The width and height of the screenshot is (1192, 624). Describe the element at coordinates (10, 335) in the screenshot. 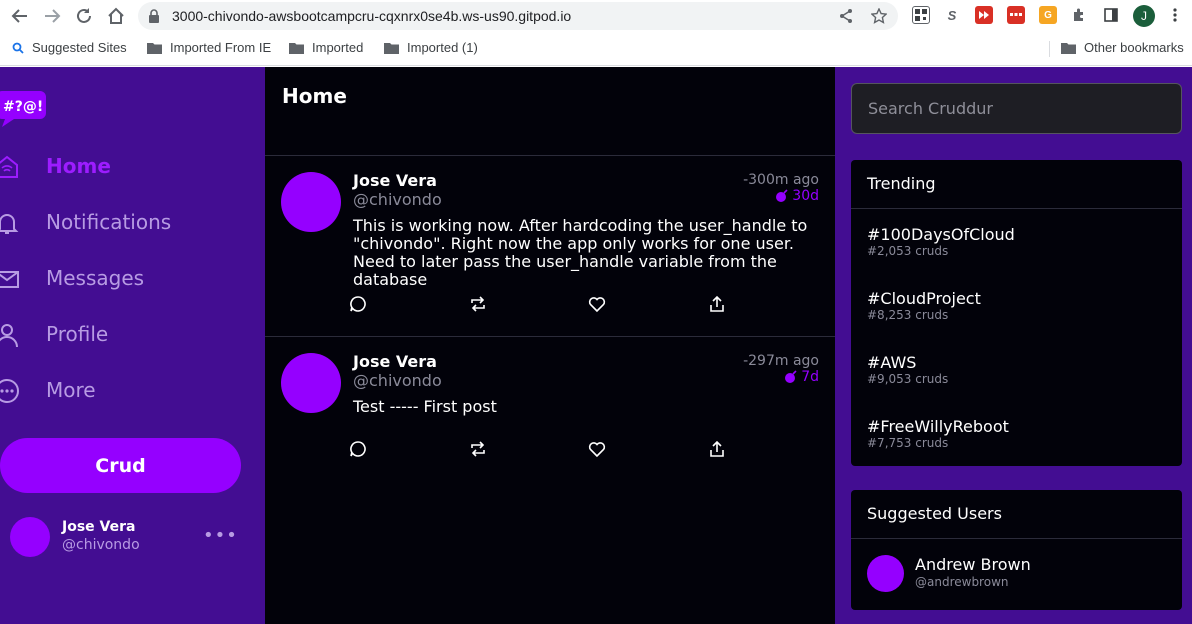

I see `user-icon` at that location.